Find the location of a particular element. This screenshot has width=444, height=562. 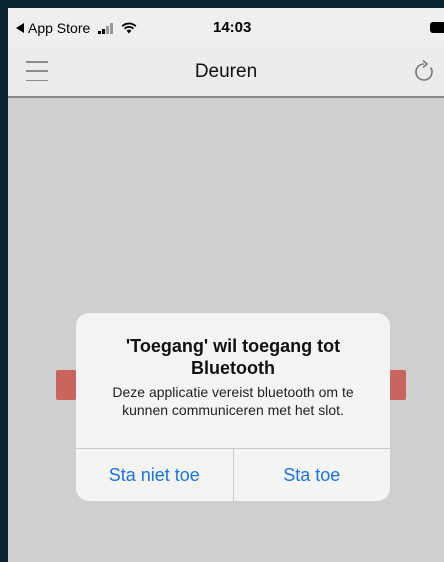

alert-title: 'Toegang' wil toegang tot Bluetooth is located at coordinates (233, 357).